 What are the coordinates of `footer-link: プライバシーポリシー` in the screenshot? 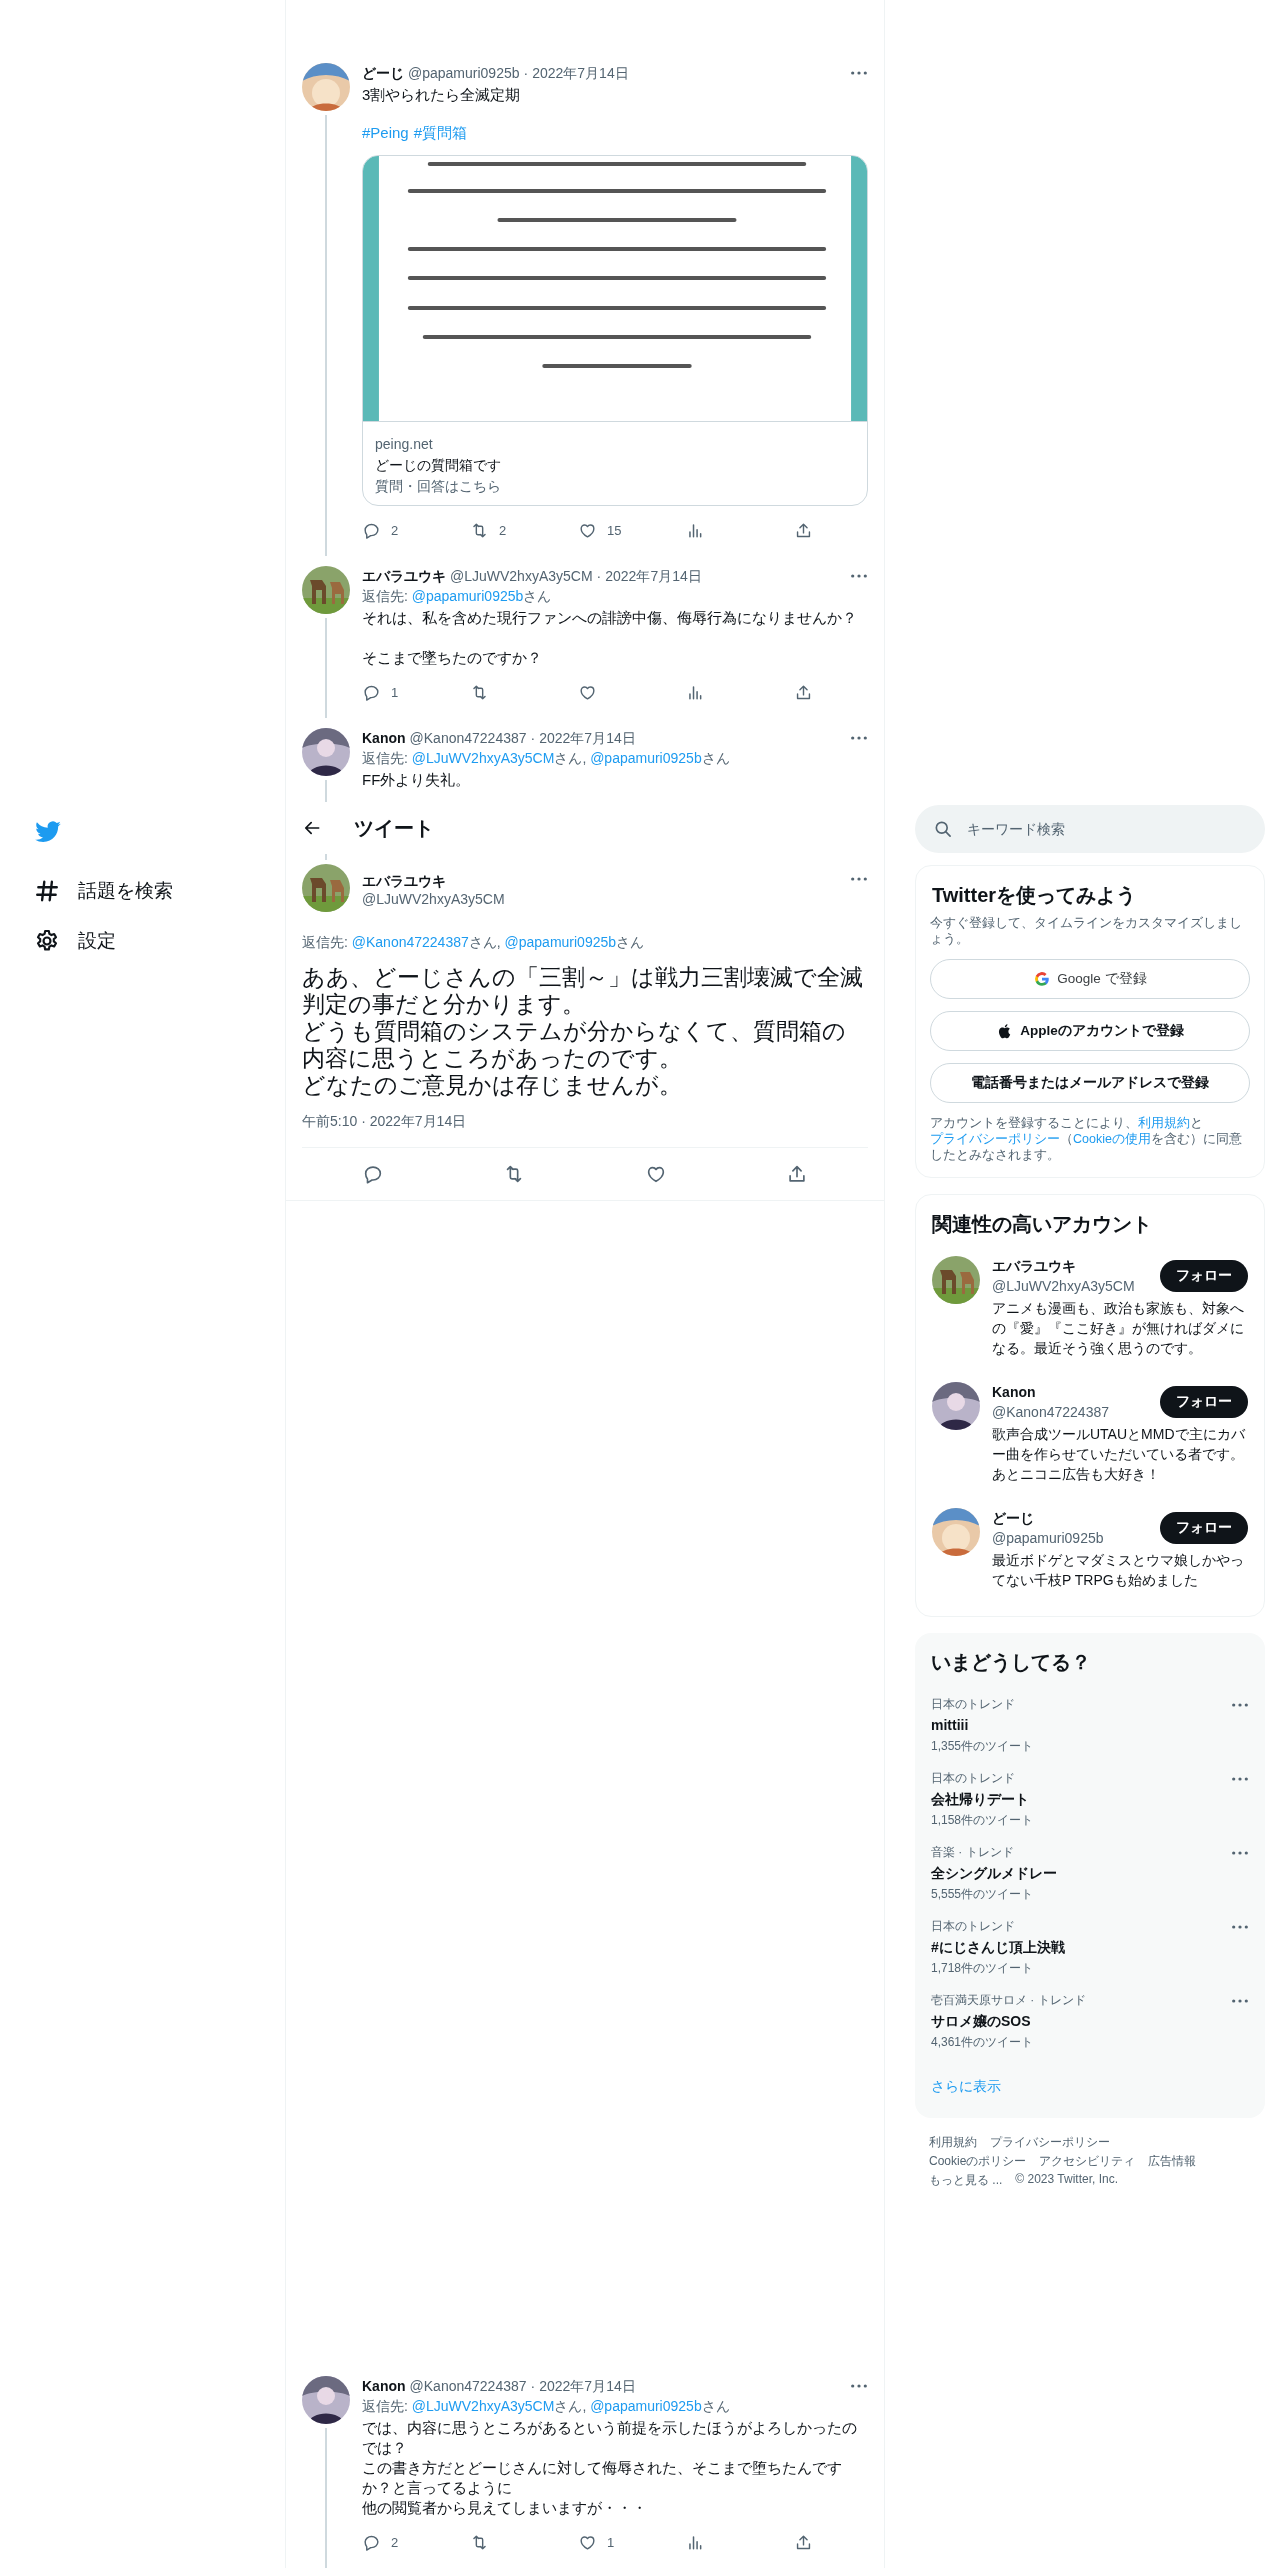 It's located at (1050, 2142).